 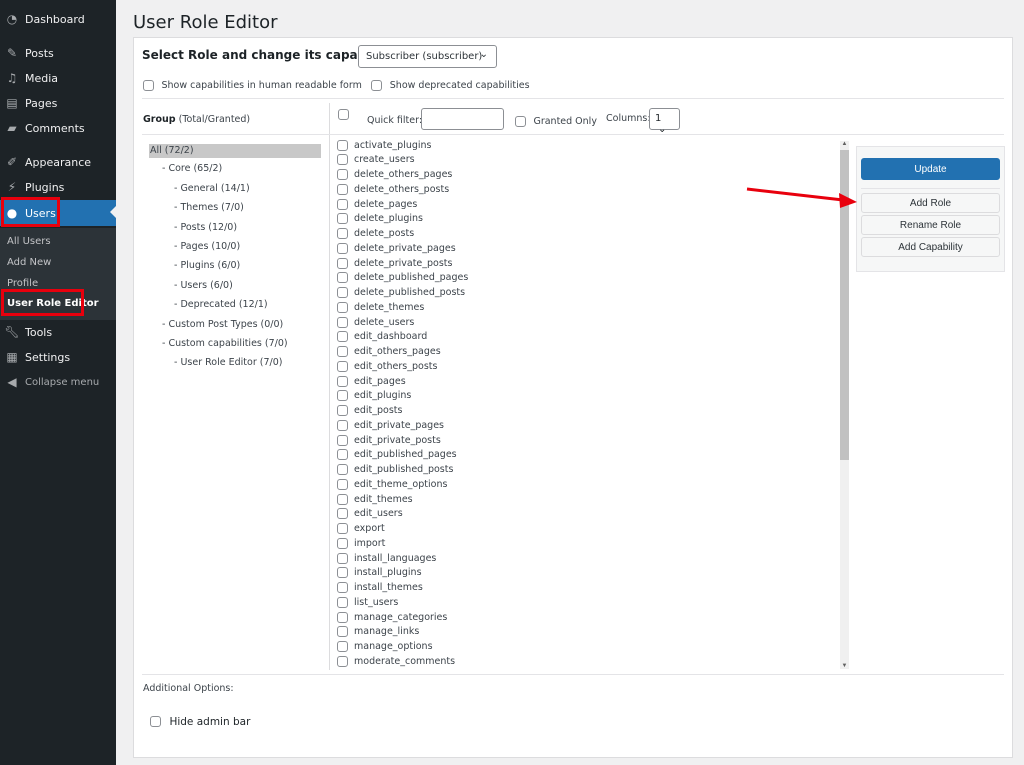 What do you see at coordinates (53, 303) in the screenshot?
I see `submenu-user-role-editor: User Role Editor` at bounding box center [53, 303].